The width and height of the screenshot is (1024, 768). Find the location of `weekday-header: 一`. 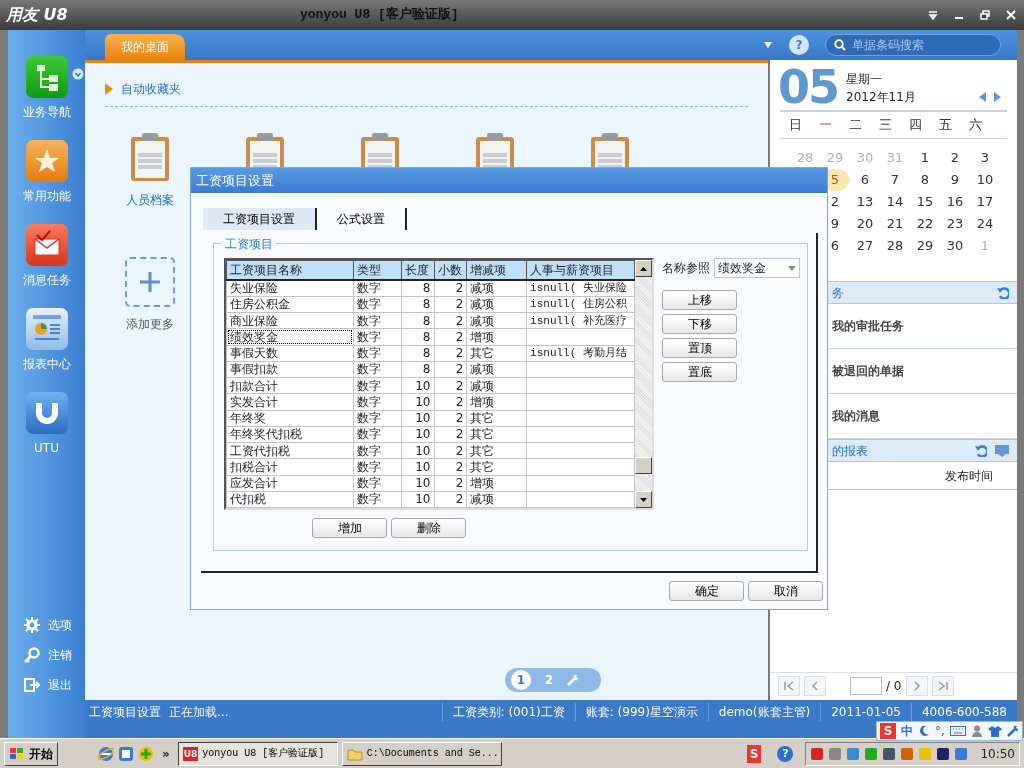

weekday-header: 一 is located at coordinates (825, 125).